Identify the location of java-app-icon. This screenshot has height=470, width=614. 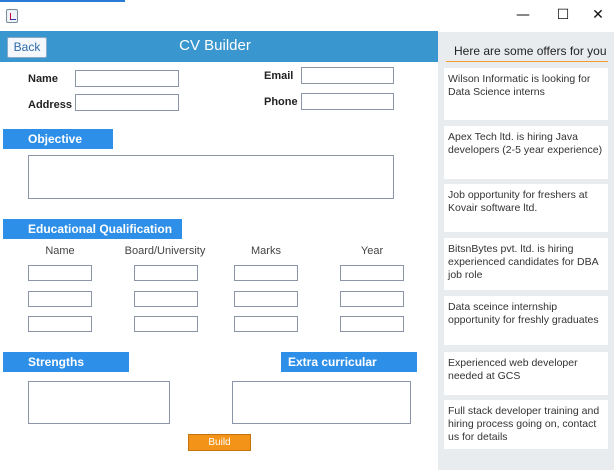
(12, 16).